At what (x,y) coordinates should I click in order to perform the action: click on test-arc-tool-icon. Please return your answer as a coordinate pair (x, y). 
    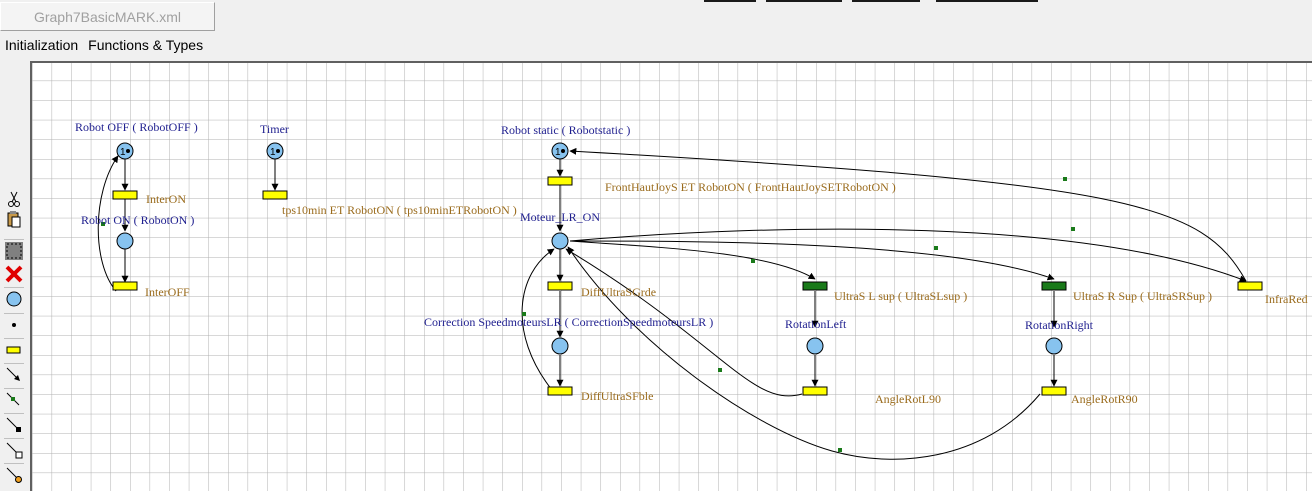
    Looking at the image, I should click on (14, 424).